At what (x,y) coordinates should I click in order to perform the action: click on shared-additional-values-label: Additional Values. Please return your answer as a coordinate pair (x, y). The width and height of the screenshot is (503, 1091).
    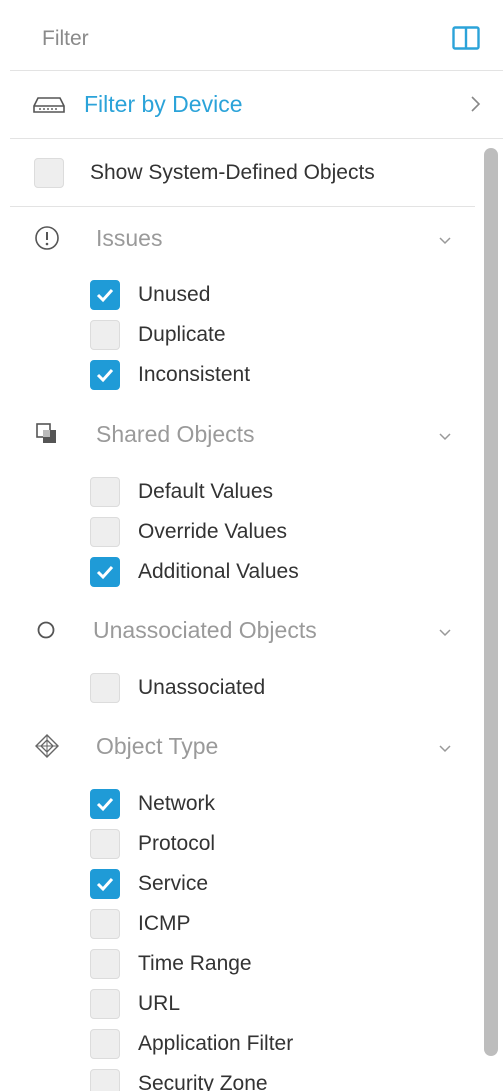
    Looking at the image, I should click on (218, 571).